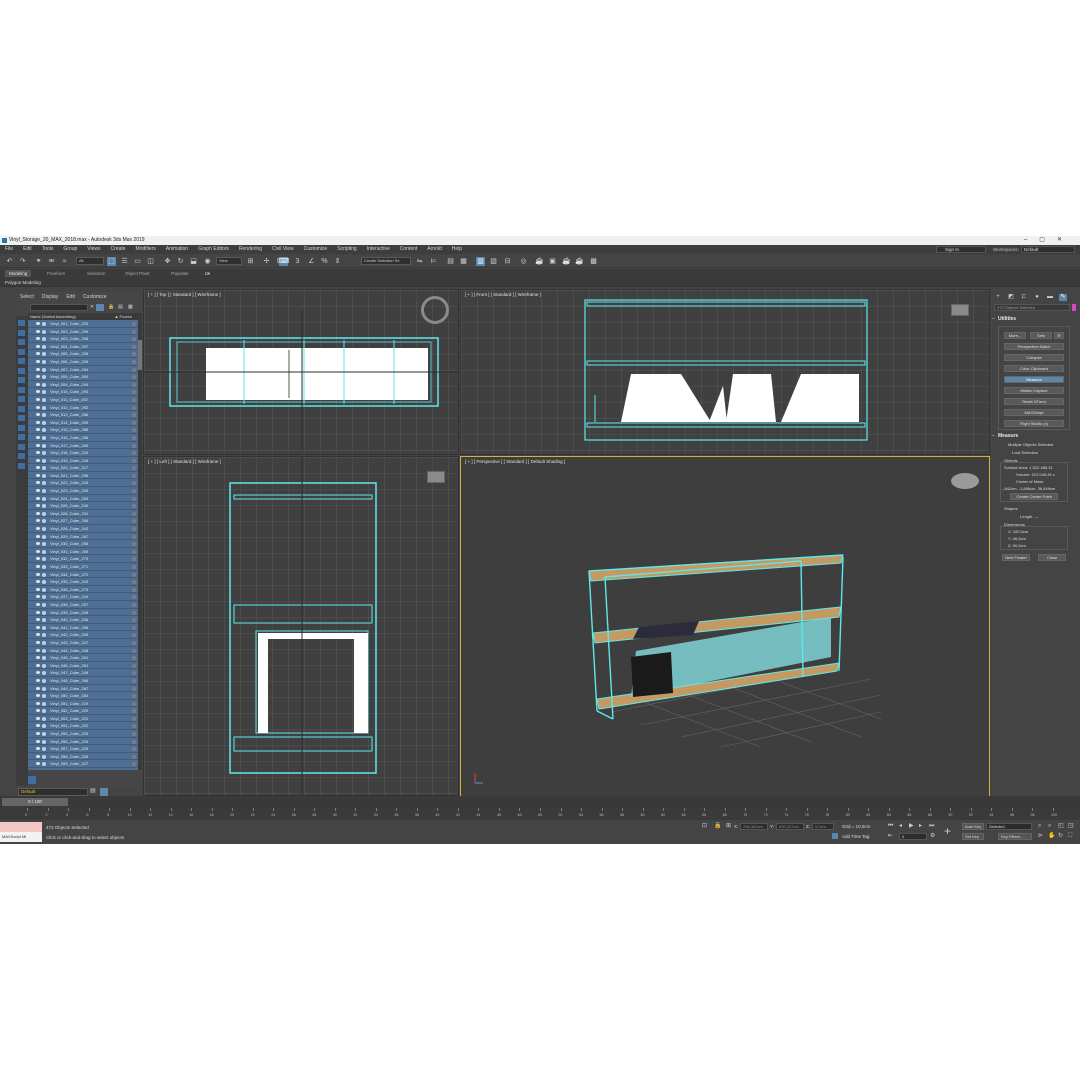  What do you see at coordinates (1034, 401) in the screenshot?
I see `reset-xform-button: Reset XForm` at bounding box center [1034, 401].